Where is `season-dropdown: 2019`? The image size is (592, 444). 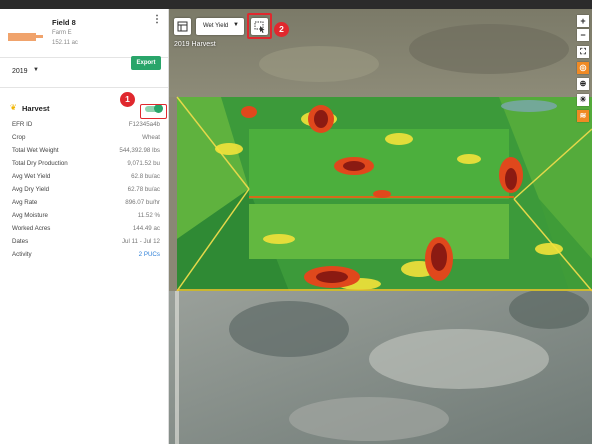
season-dropdown: 2019 is located at coordinates (20, 71).